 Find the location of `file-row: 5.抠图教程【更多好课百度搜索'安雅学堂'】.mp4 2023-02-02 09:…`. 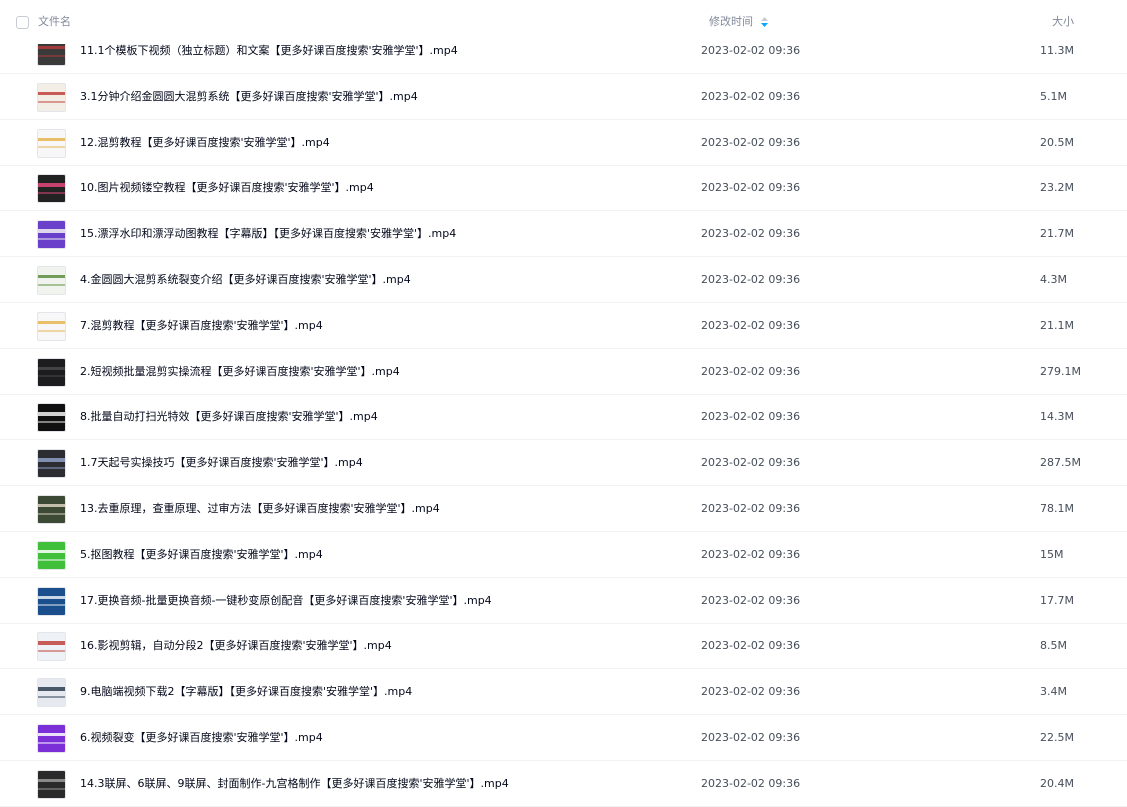

file-row: 5.抠图教程【更多好课百度搜索'安雅学堂'】.mp4 2023-02-02 09:… is located at coordinates (563, 555).